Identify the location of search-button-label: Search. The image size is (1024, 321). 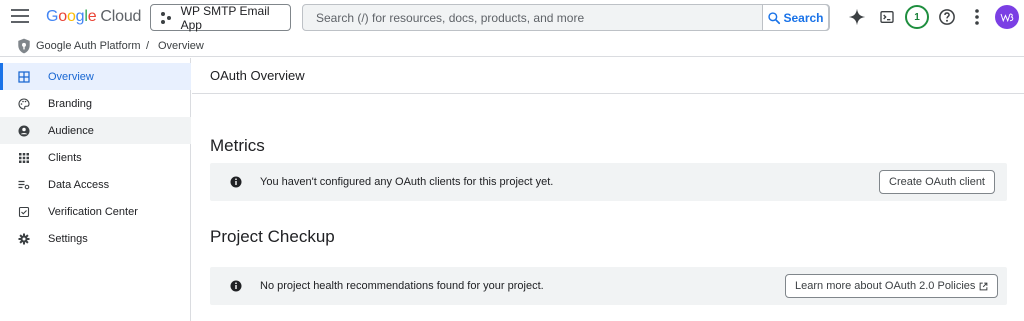
(803, 17).